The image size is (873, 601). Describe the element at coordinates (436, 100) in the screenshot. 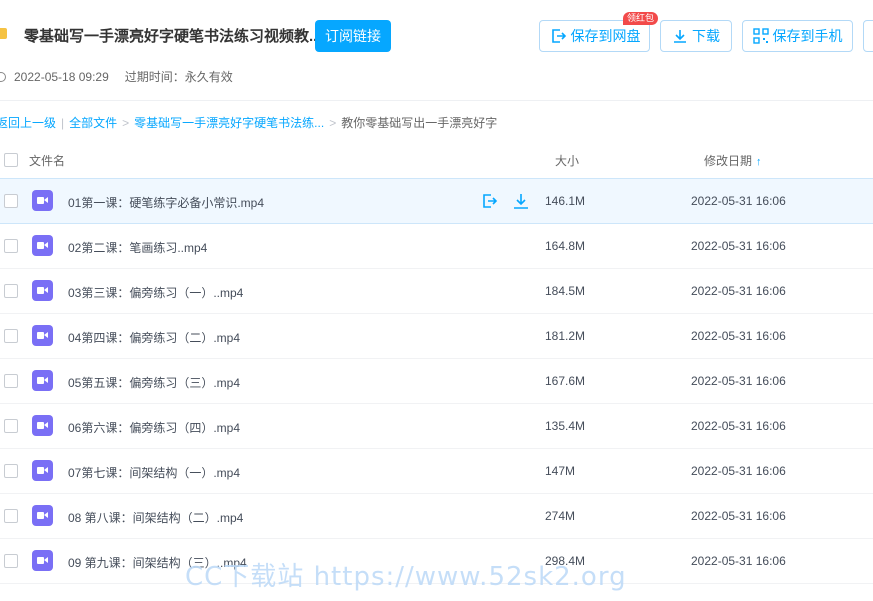

I see `header-divider` at that location.